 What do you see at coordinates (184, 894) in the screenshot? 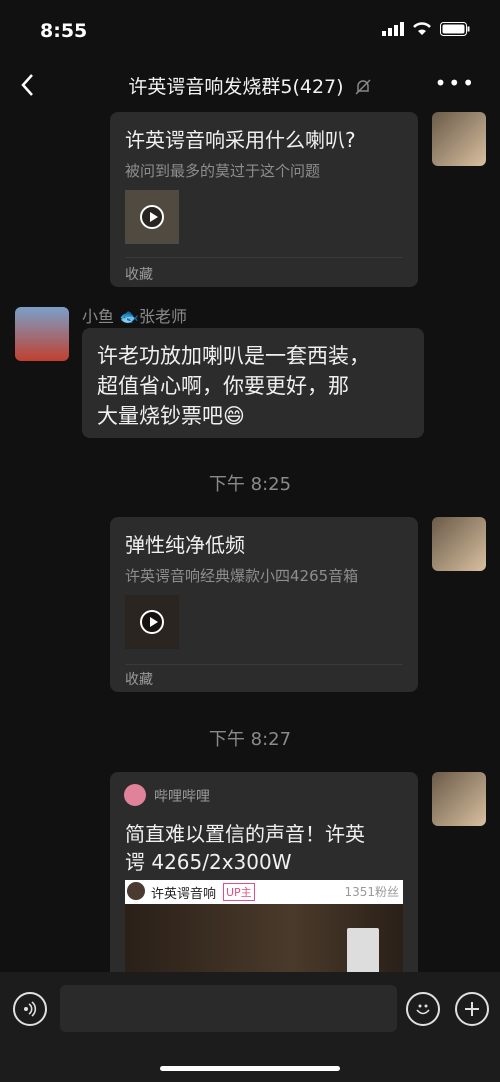
I see `channel-name: 许英谔音响` at bounding box center [184, 894].